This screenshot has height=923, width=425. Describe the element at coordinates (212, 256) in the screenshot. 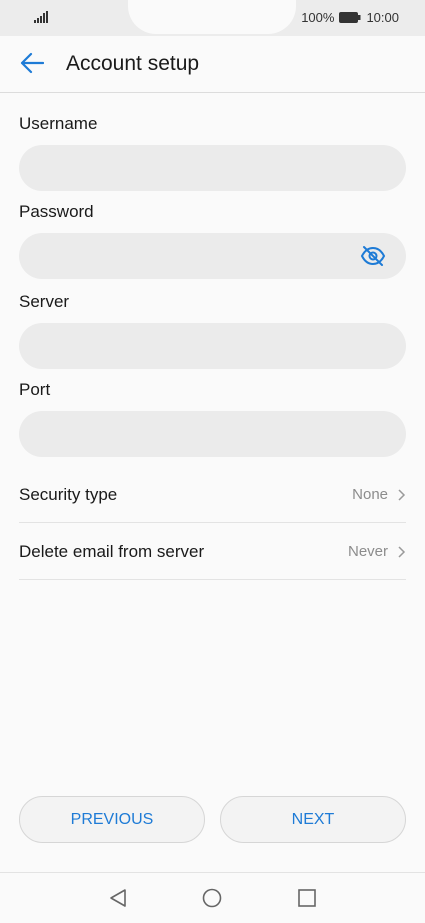

I see `password-field` at that location.